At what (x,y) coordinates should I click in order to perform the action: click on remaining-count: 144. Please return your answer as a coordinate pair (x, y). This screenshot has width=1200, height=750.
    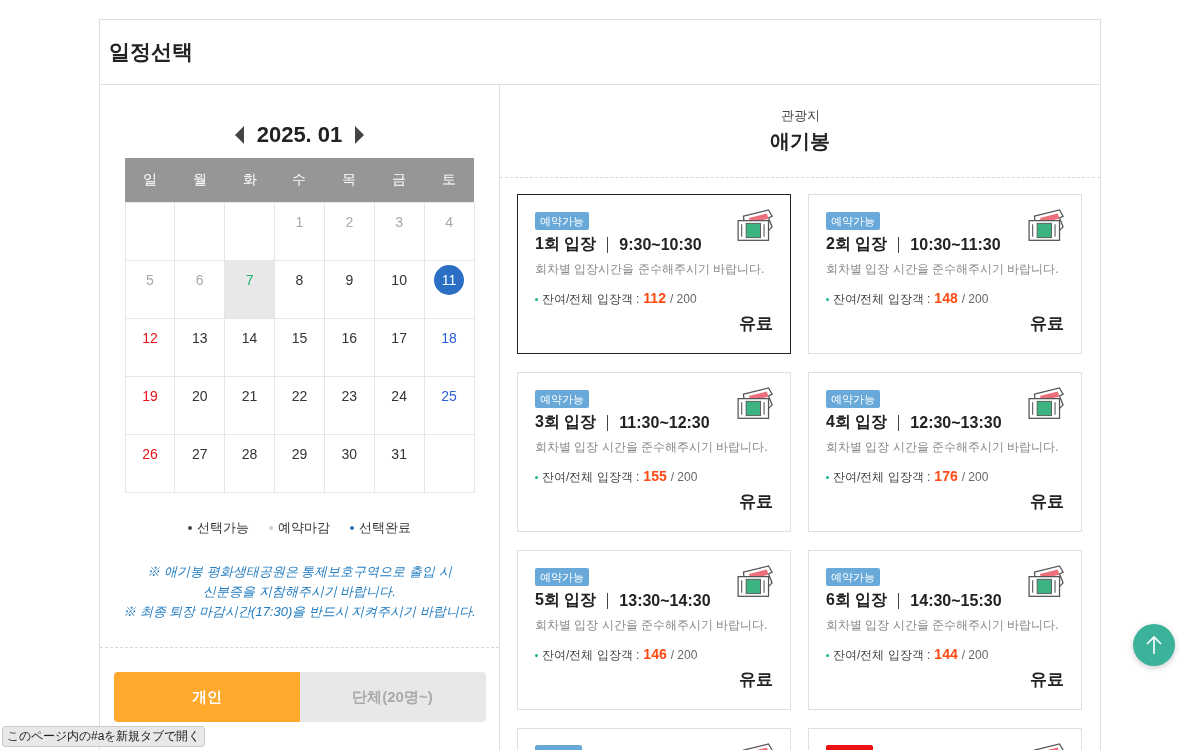
    Looking at the image, I should click on (946, 654).